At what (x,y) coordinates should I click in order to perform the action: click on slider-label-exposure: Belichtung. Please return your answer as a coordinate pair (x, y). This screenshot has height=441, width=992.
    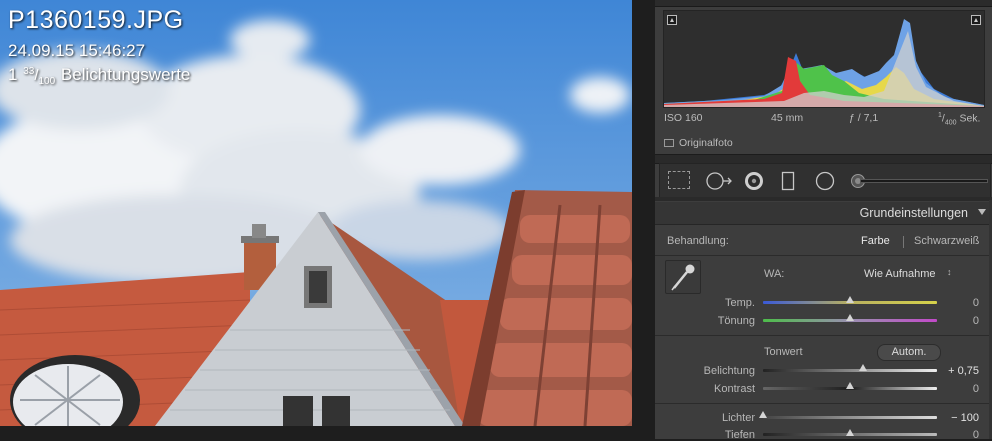
    Looking at the image, I should click on (729, 371).